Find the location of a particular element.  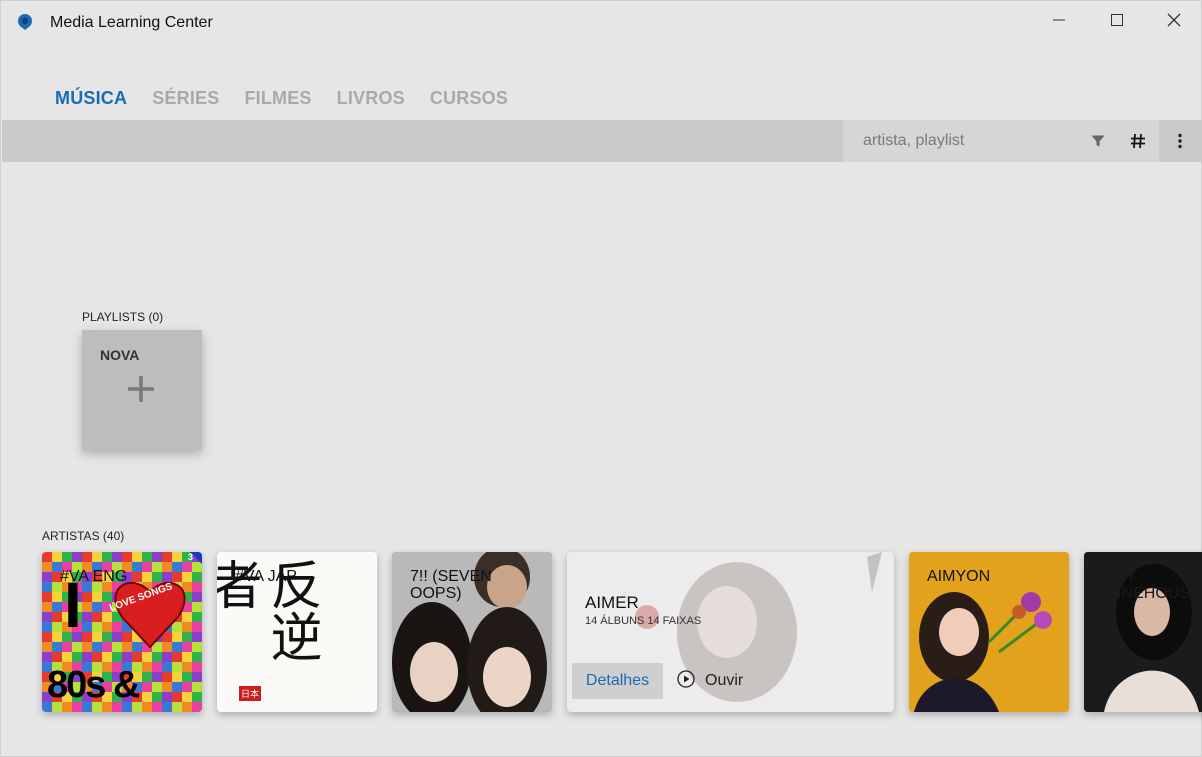

artist-name: AMY WINEHOUSE is located at coordinates (1151, 585).